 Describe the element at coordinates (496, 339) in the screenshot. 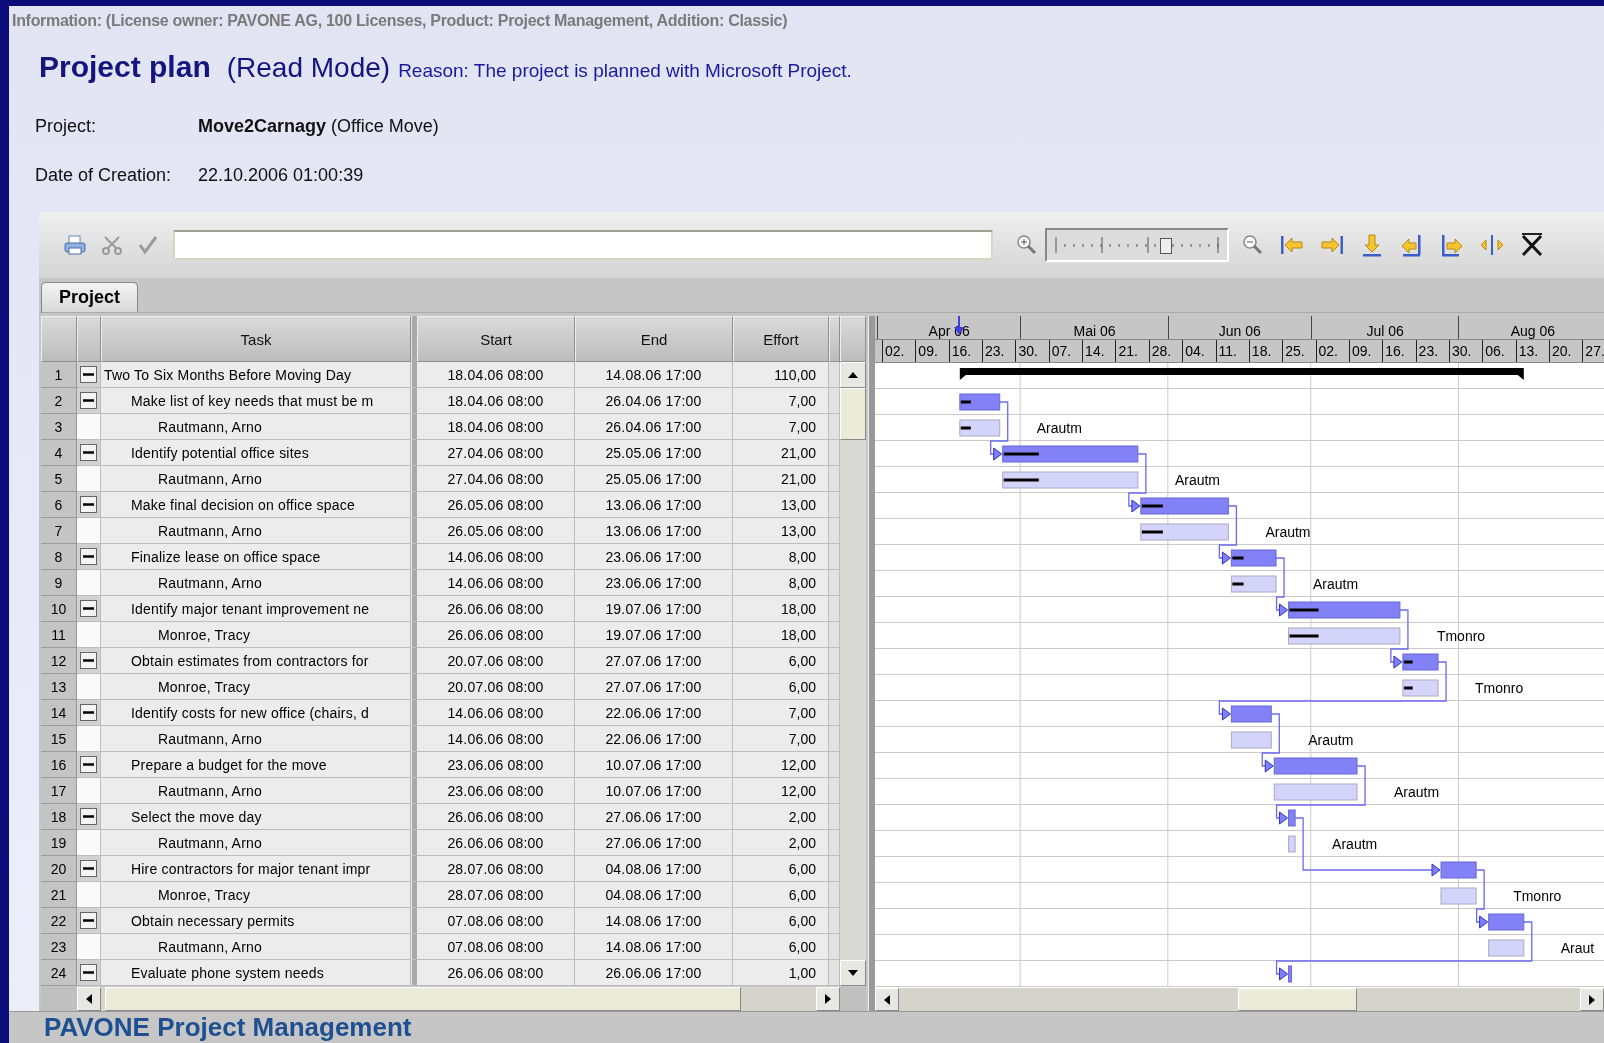

I see `column-header: Start` at that location.